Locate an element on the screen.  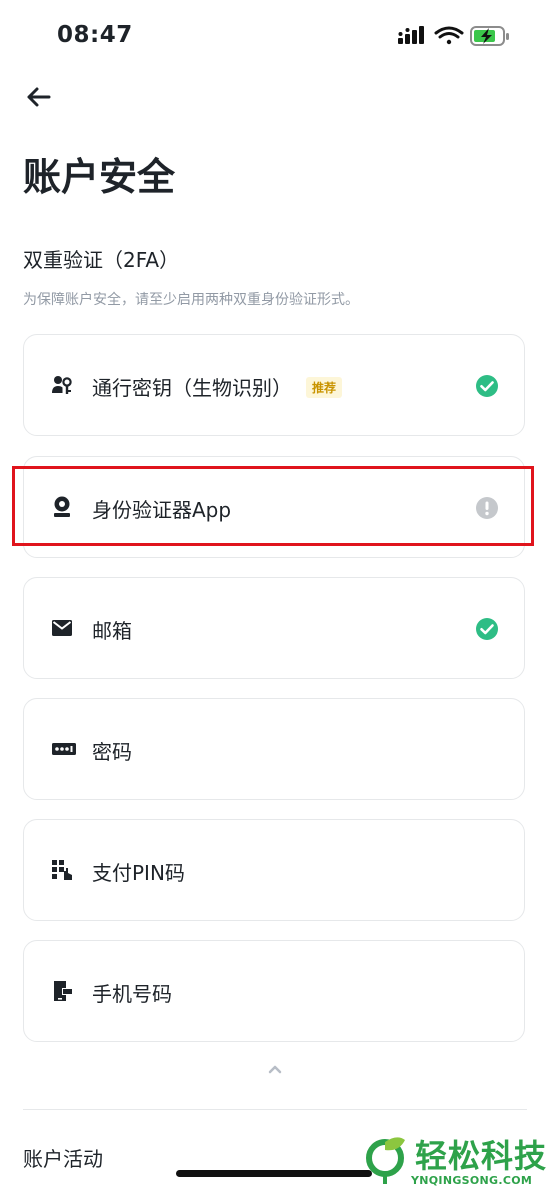
battery-icon is located at coordinates (489, 36).